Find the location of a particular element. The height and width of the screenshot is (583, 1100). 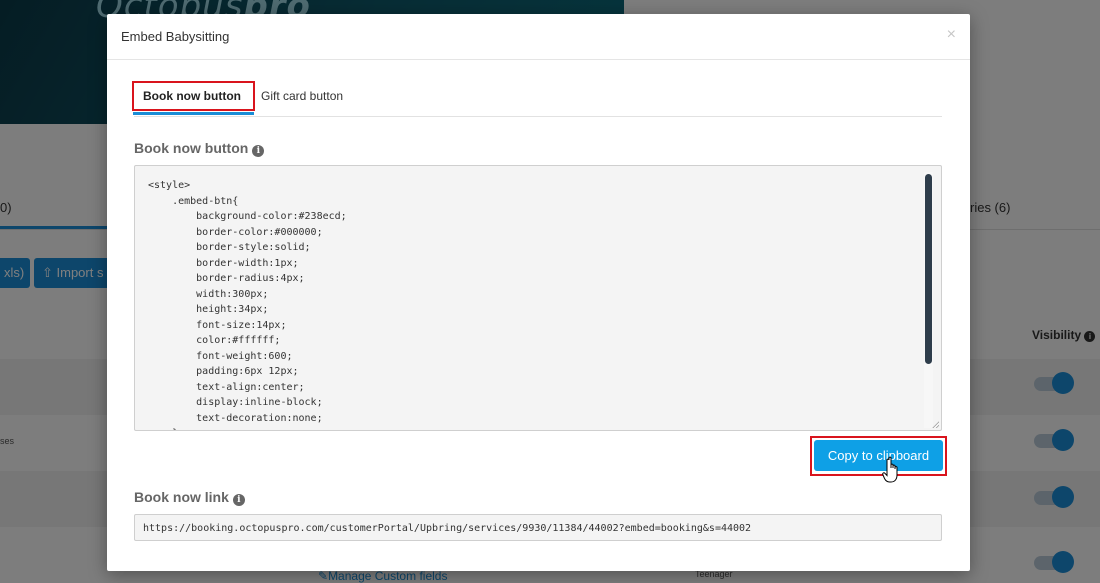

close-icon: × is located at coordinates (951, 35).